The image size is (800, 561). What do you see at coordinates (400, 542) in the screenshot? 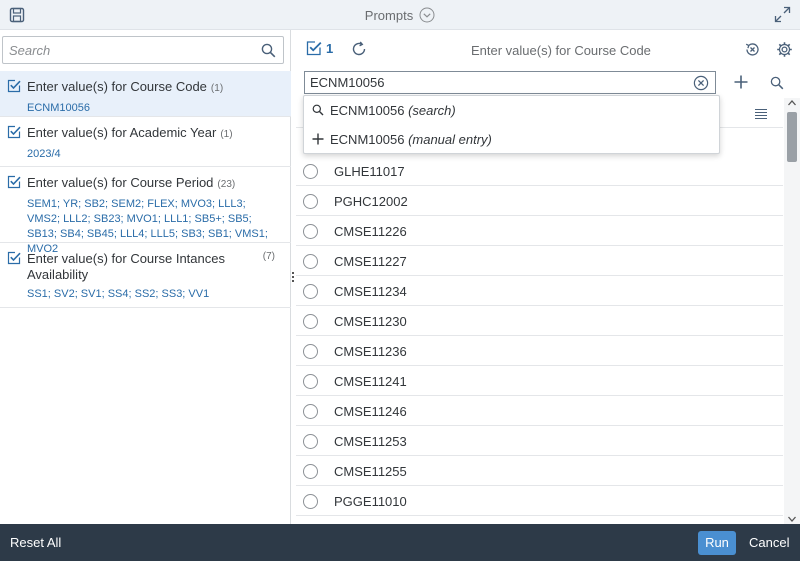
I see `dialog-footer: Reset All Run Cancel` at bounding box center [400, 542].